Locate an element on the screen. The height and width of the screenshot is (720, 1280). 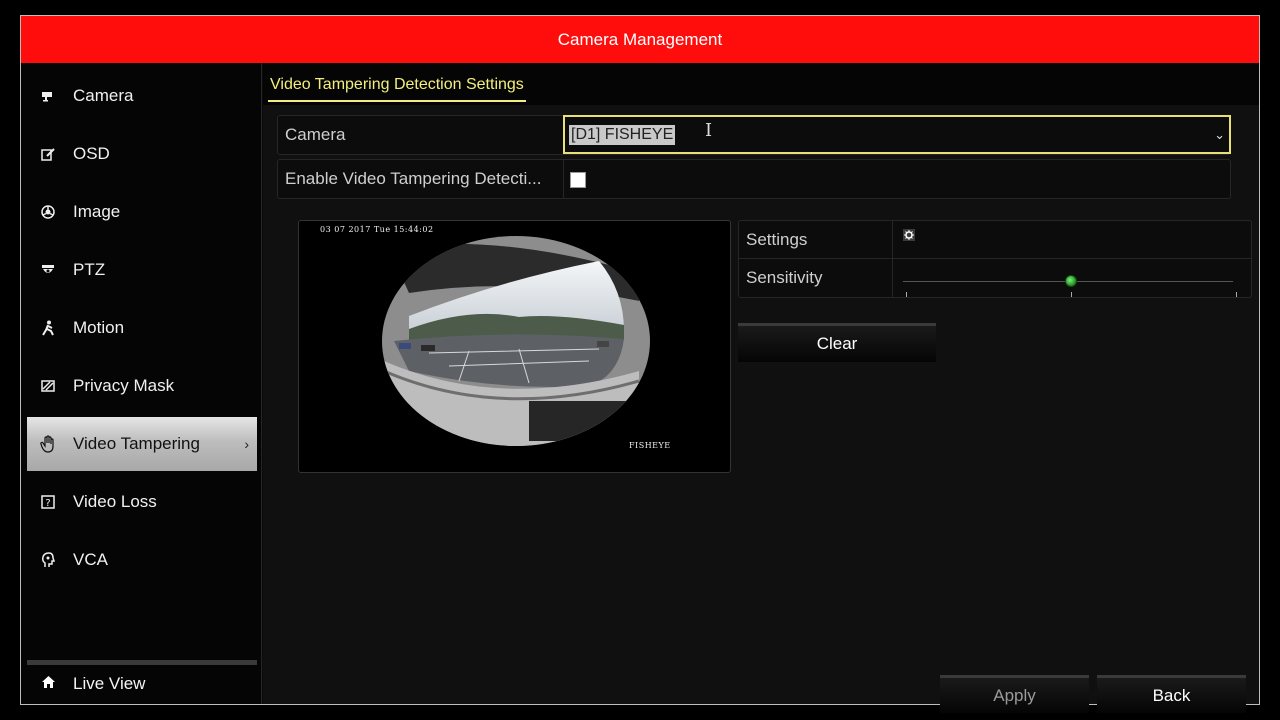
sensitivity-slider is located at coordinates (1068, 260).